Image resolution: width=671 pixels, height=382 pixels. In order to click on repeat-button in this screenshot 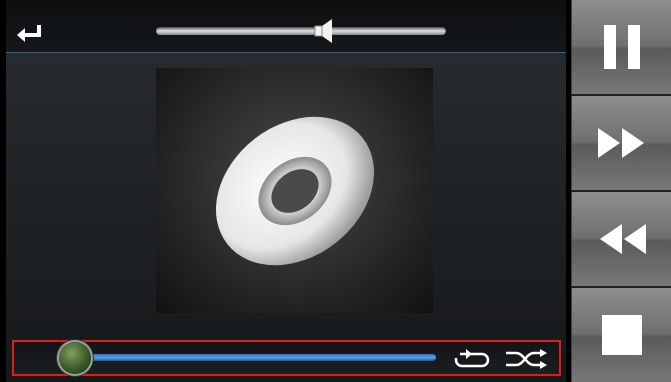, I will do `click(472, 359)`.